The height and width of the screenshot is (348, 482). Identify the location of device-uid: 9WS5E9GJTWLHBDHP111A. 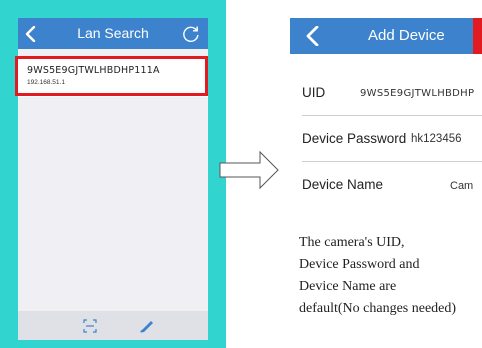
(93, 70).